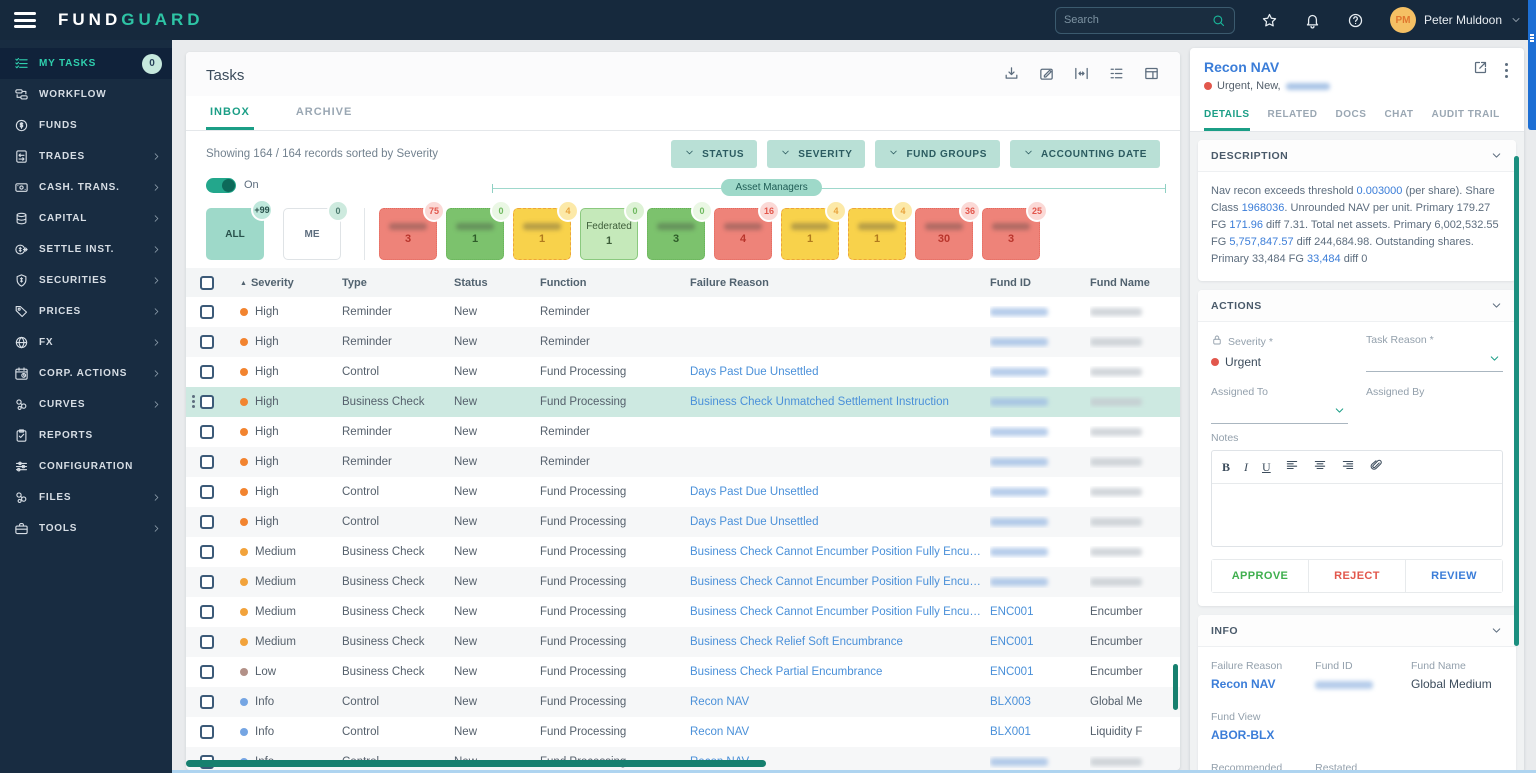  I want to click on help-icon, so click(1355, 20).